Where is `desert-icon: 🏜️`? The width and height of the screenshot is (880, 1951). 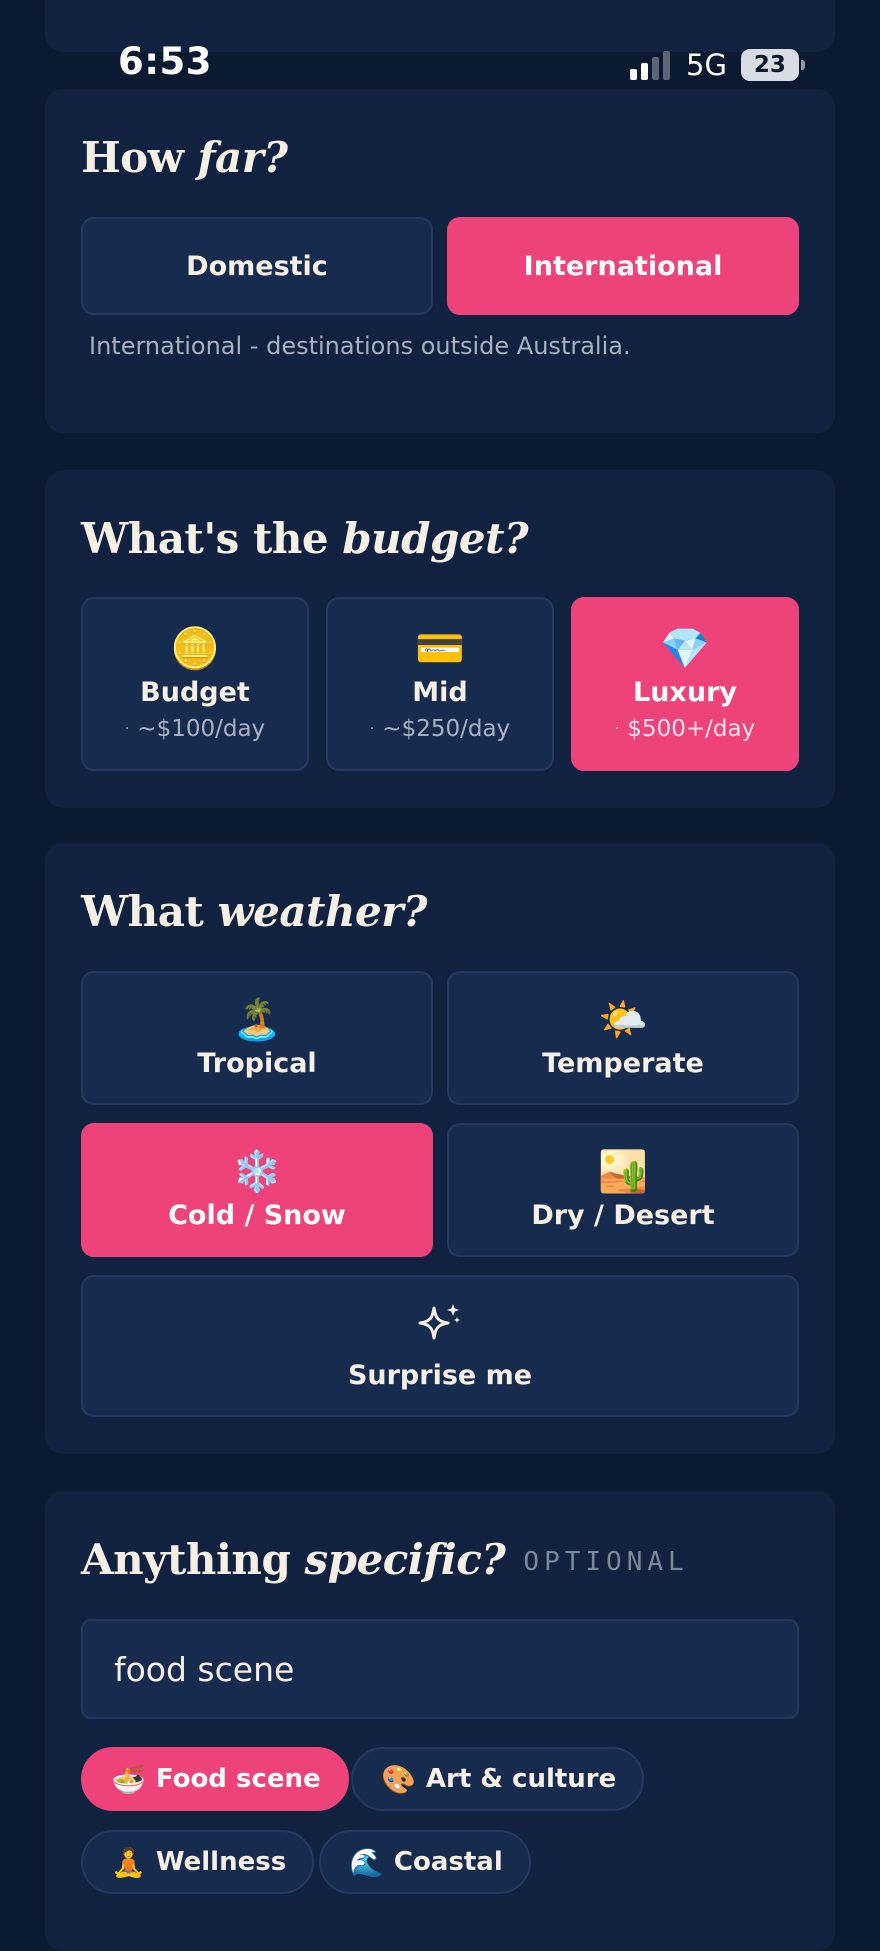
desert-icon: 🏜️ is located at coordinates (623, 1171).